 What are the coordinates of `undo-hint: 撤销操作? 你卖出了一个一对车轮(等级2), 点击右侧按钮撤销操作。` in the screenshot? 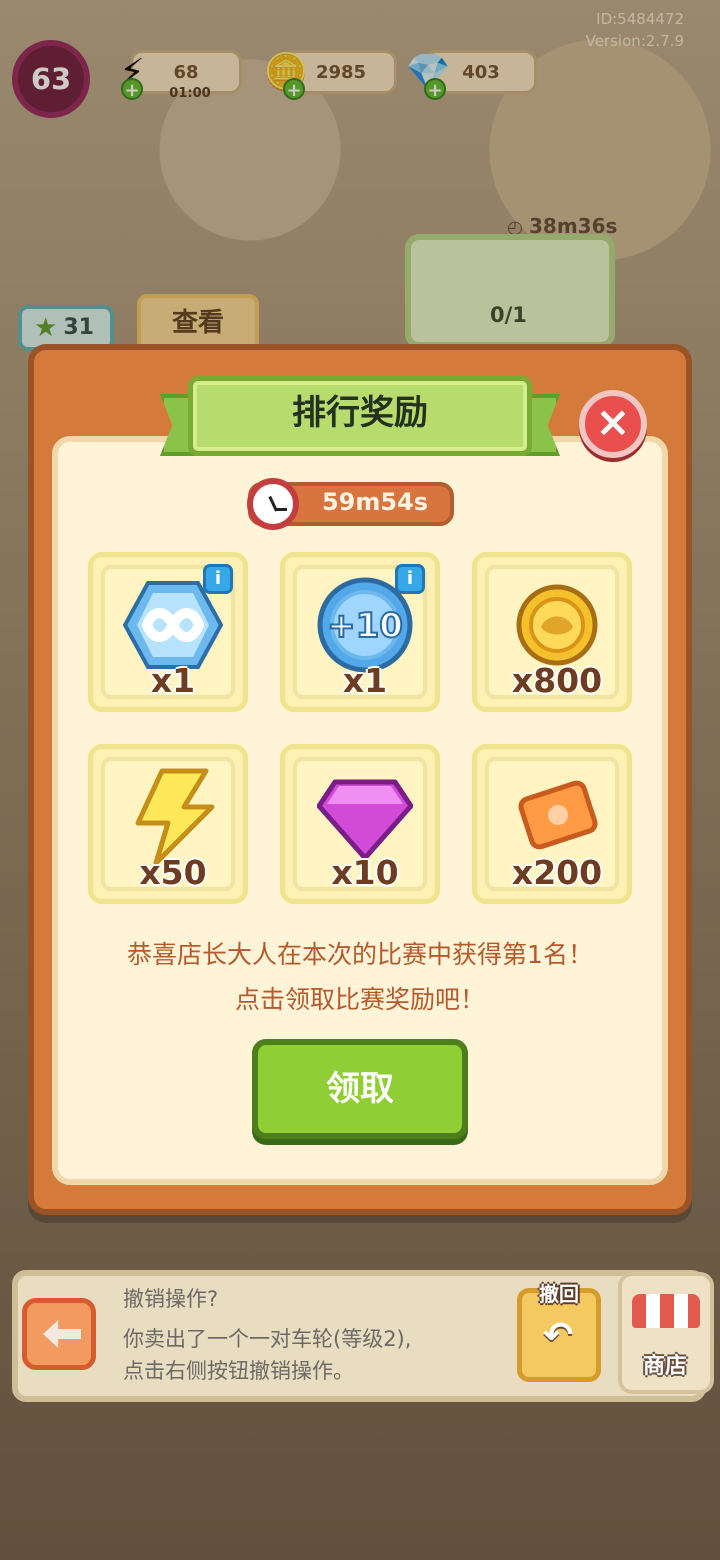 It's located at (318, 1335).